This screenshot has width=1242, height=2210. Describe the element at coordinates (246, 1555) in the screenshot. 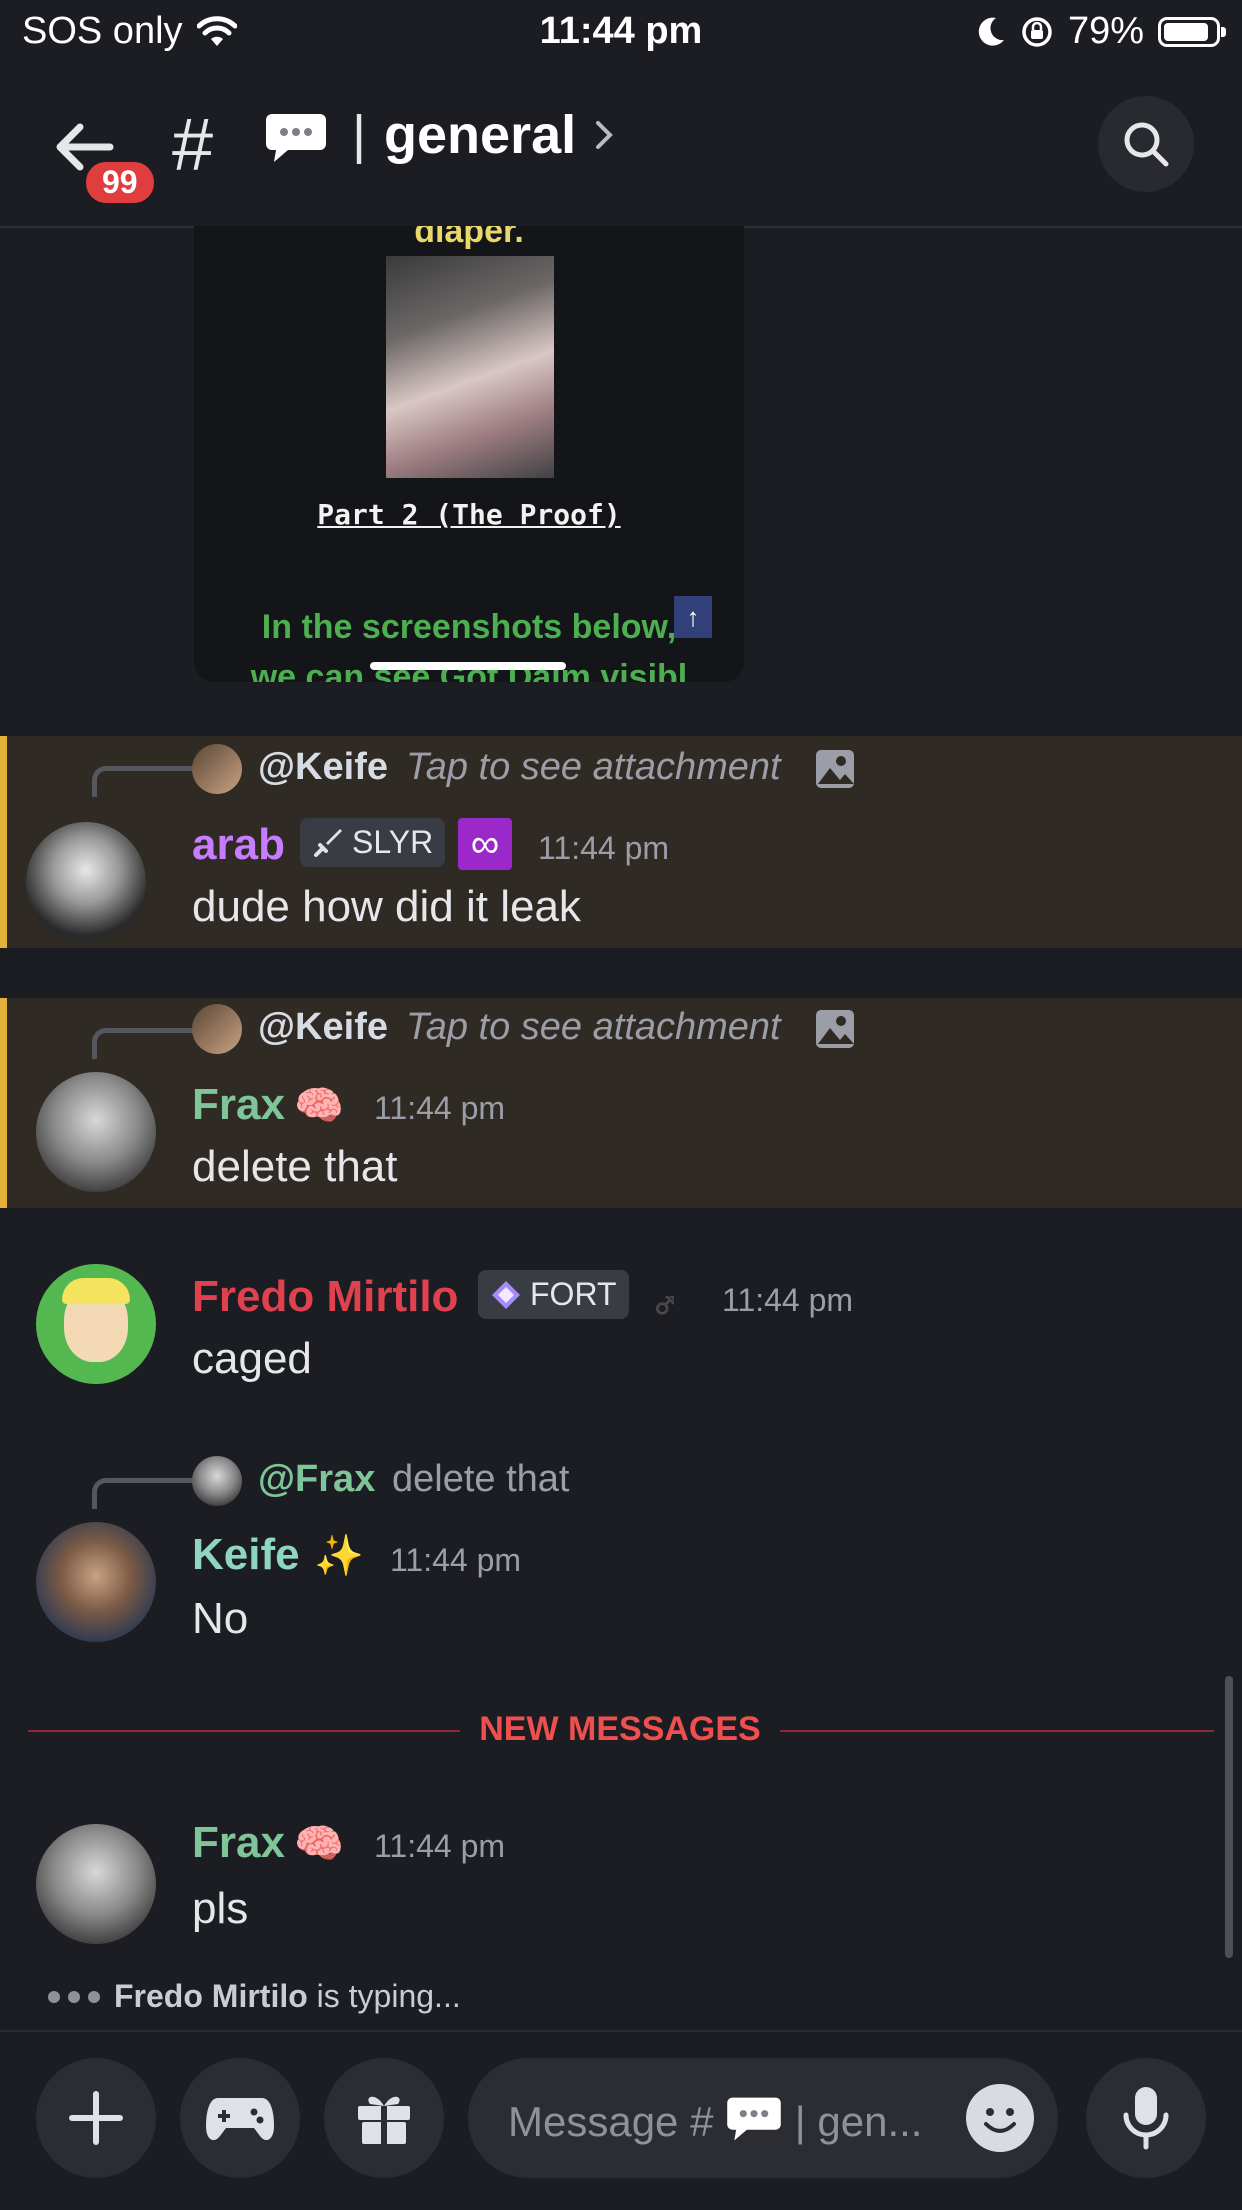

I see `author-name: Keife` at that location.